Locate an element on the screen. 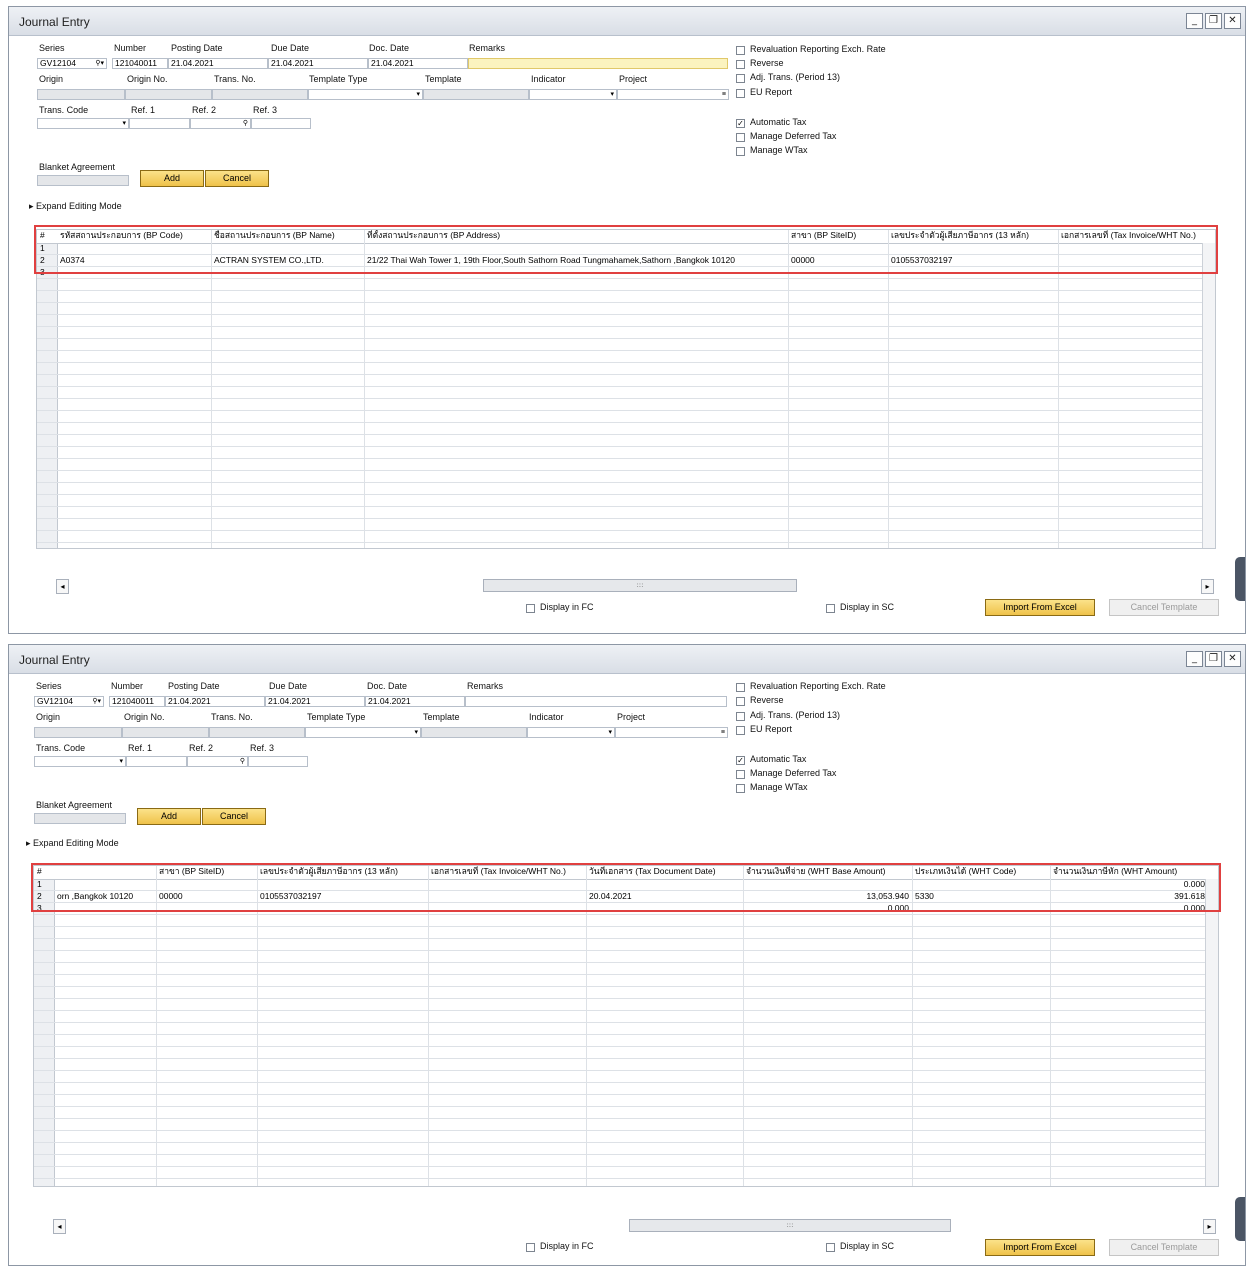 The height and width of the screenshot is (1266, 1250). manage-wtax-label: Manage WTax is located at coordinates (779, 787).